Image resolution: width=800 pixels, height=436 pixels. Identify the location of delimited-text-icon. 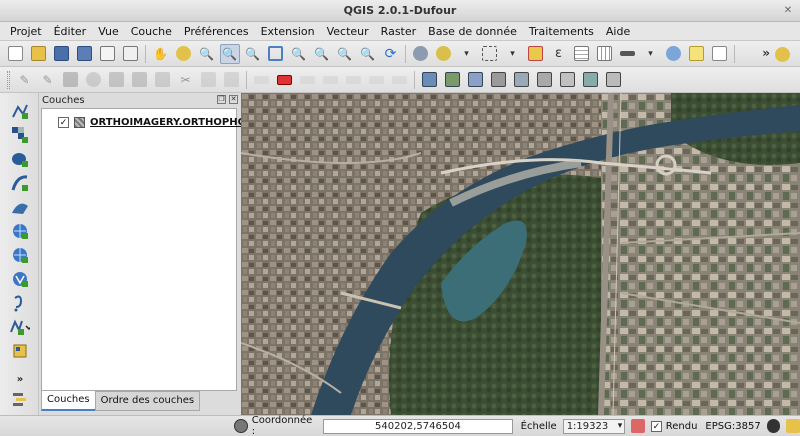
(568, 80).